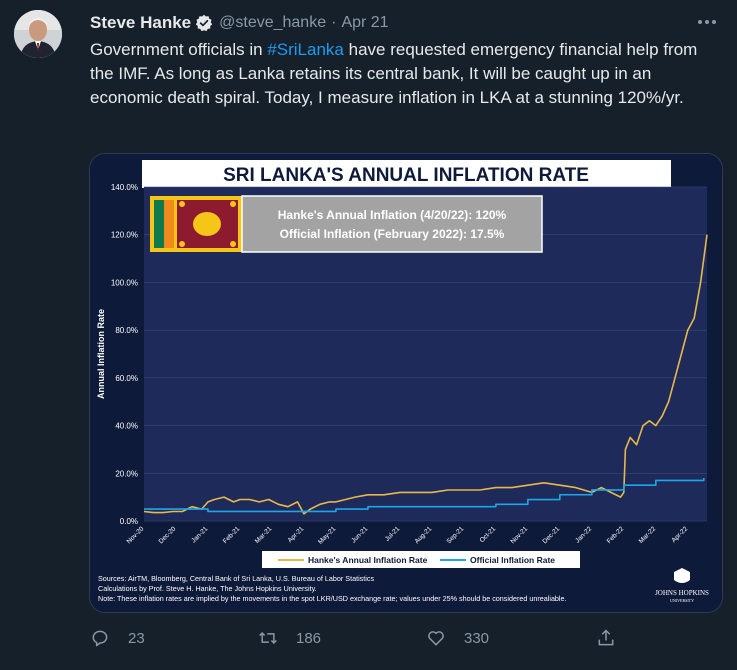  What do you see at coordinates (126, 473) in the screenshot?
I see `y-tick-label: 20.0%` at bounding box center [126, 473].